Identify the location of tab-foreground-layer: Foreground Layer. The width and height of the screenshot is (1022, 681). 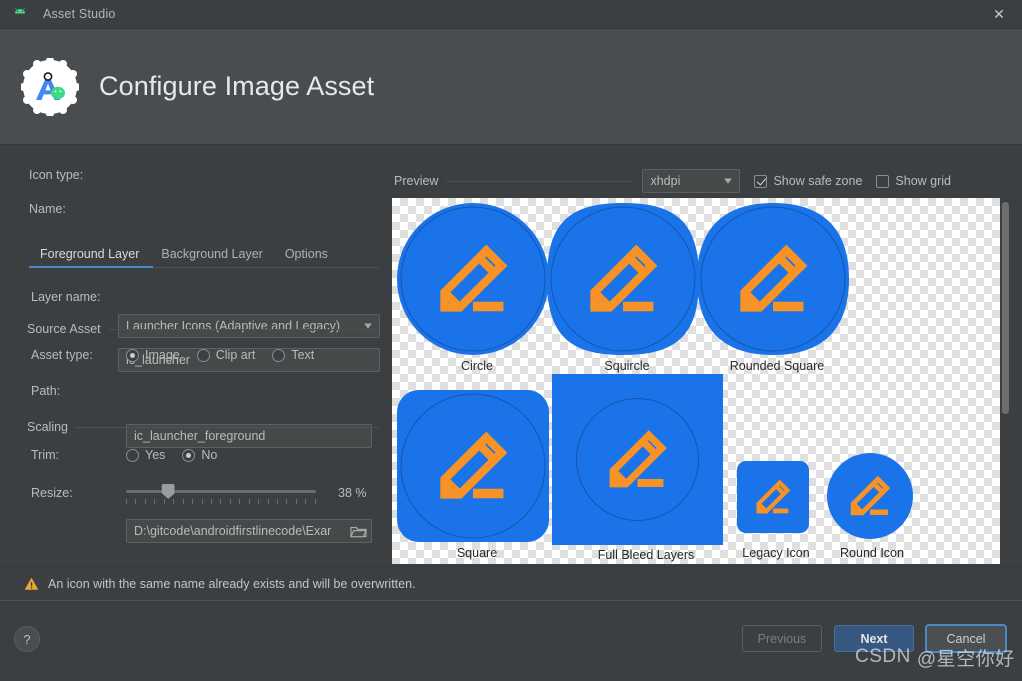
(89, 257).